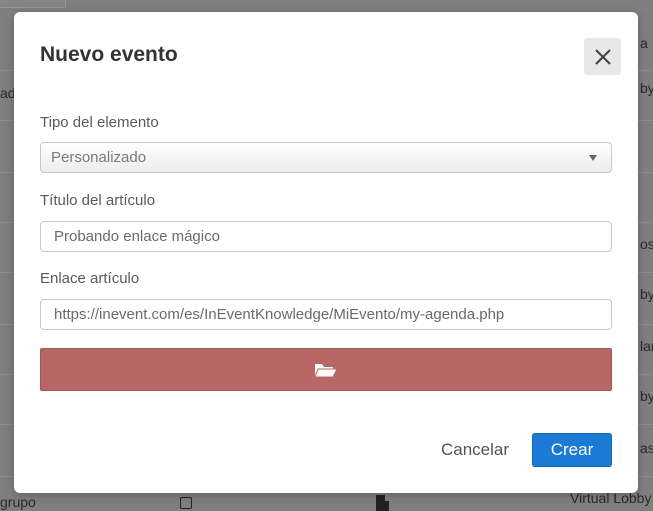 This screenshot has width=653, height=511. I want to click on folder-open-icon, so click(326, 370).